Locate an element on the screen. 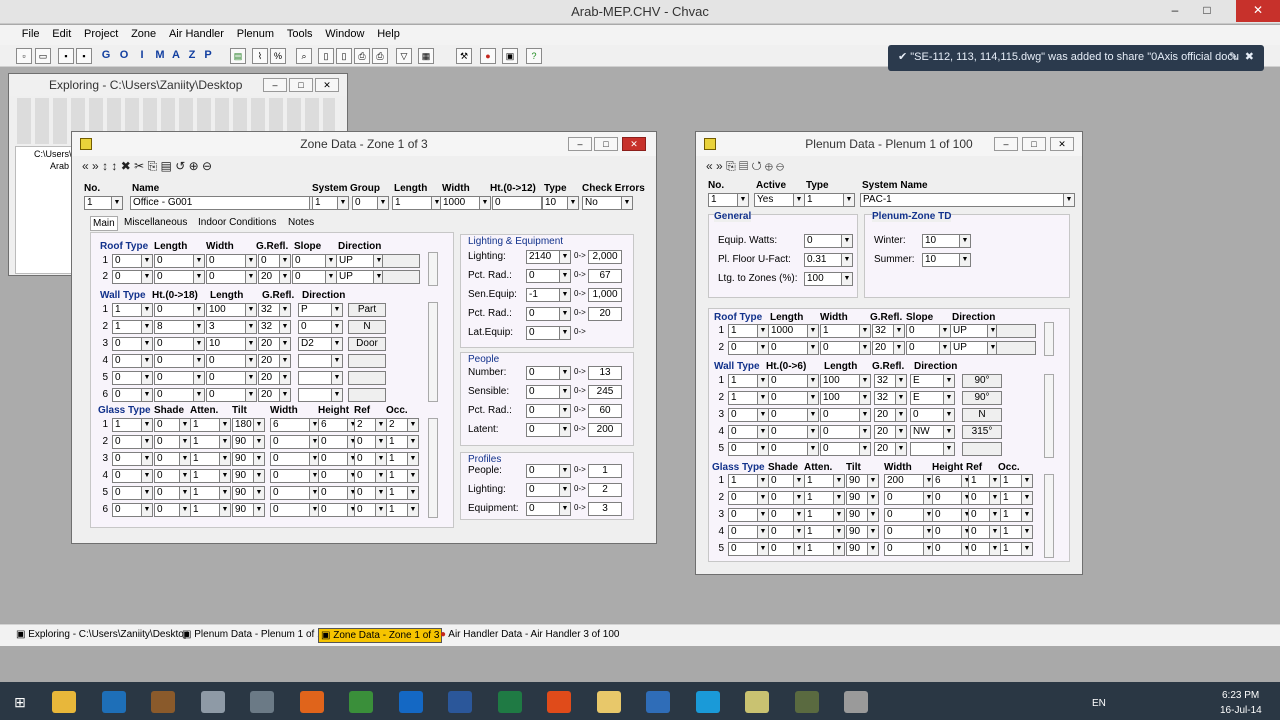  plenum-type-field-dropdown-icon: ▼ is located at coordinates (849, 200).